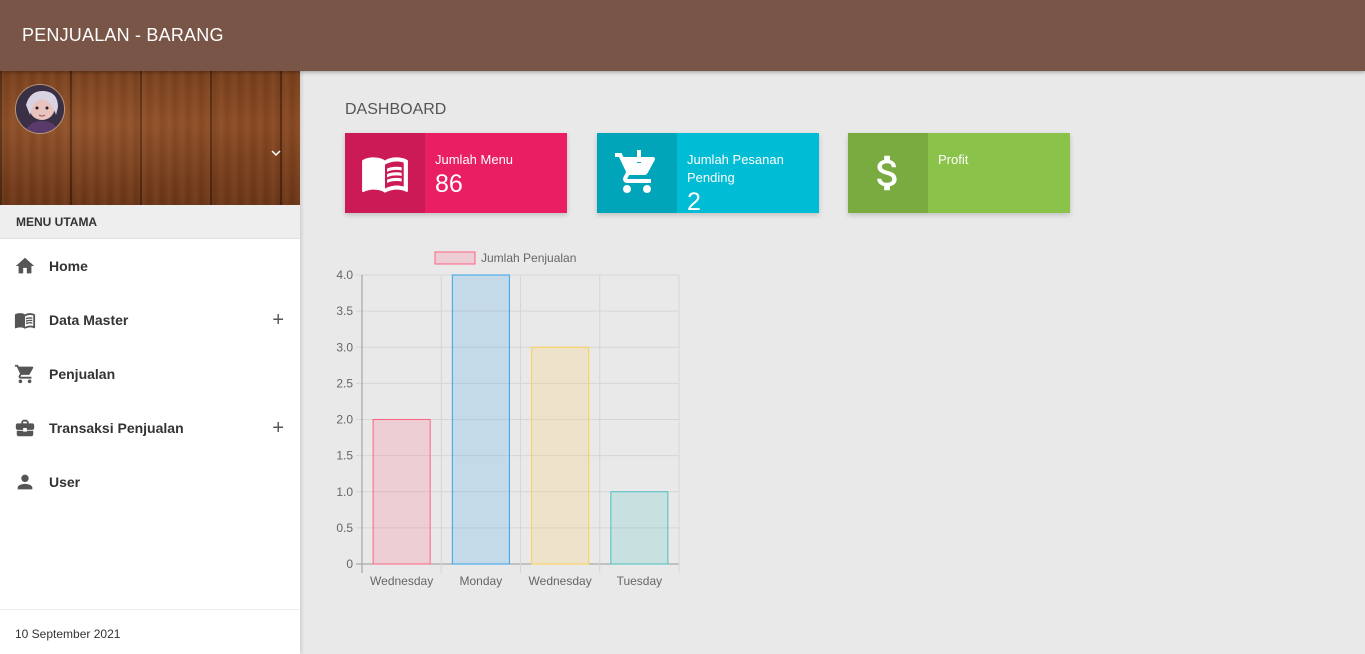 The height and width of the screenshot is (654, 1365). What do you see at coordinates (474, 159) in the screenshot?
I see `info-box-text: Jumlah Menu` at bounding box center [474, 159].